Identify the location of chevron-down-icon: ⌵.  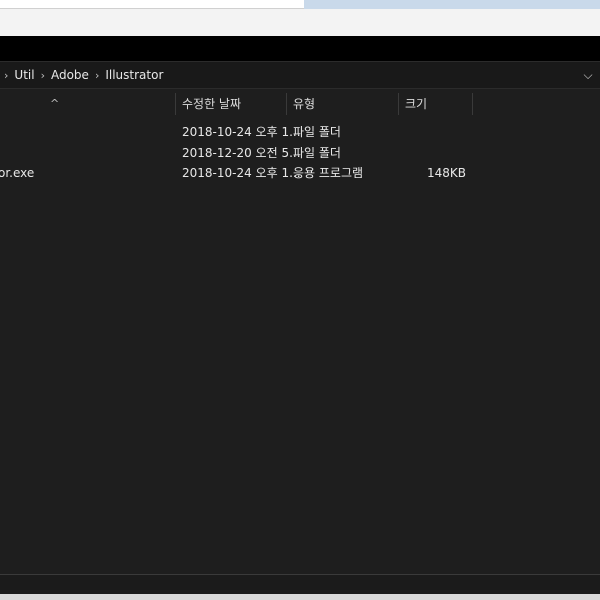
(588, 75).